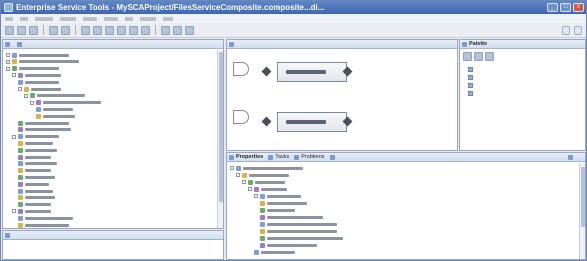  What do you see at coordinates (20, 44) in the screenshot?
I see `tab-navigator` at bounding box center [20, 44].